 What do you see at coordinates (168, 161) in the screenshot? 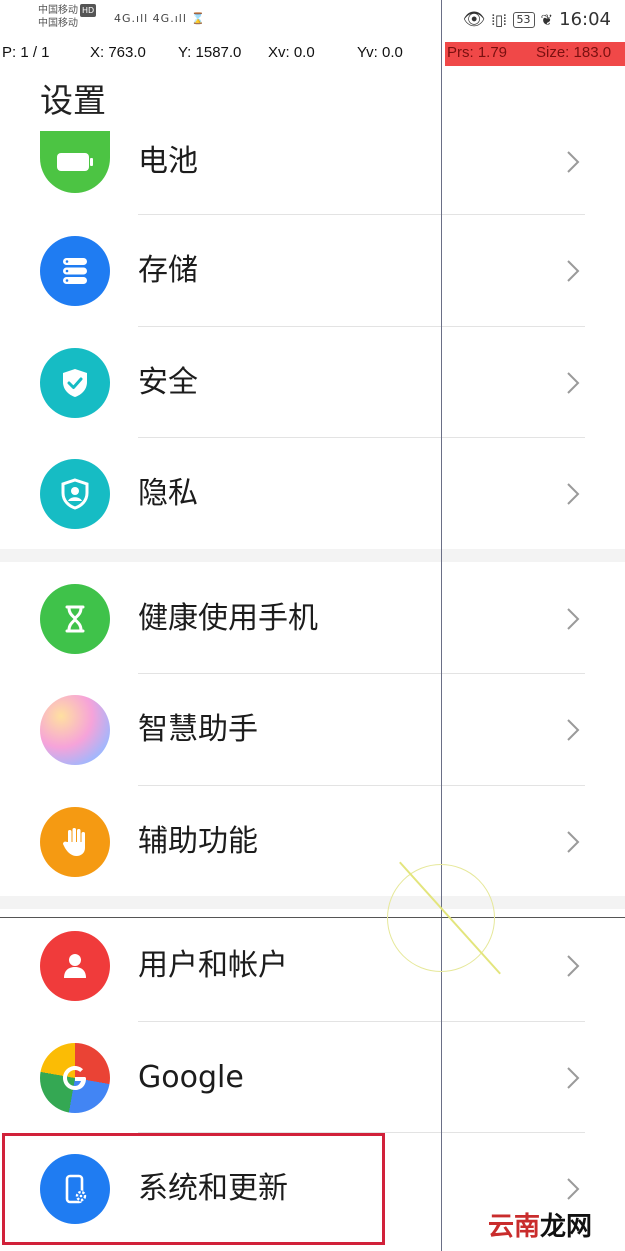
I see `settings-item-label: 电池` at bounding box center [168, 161].